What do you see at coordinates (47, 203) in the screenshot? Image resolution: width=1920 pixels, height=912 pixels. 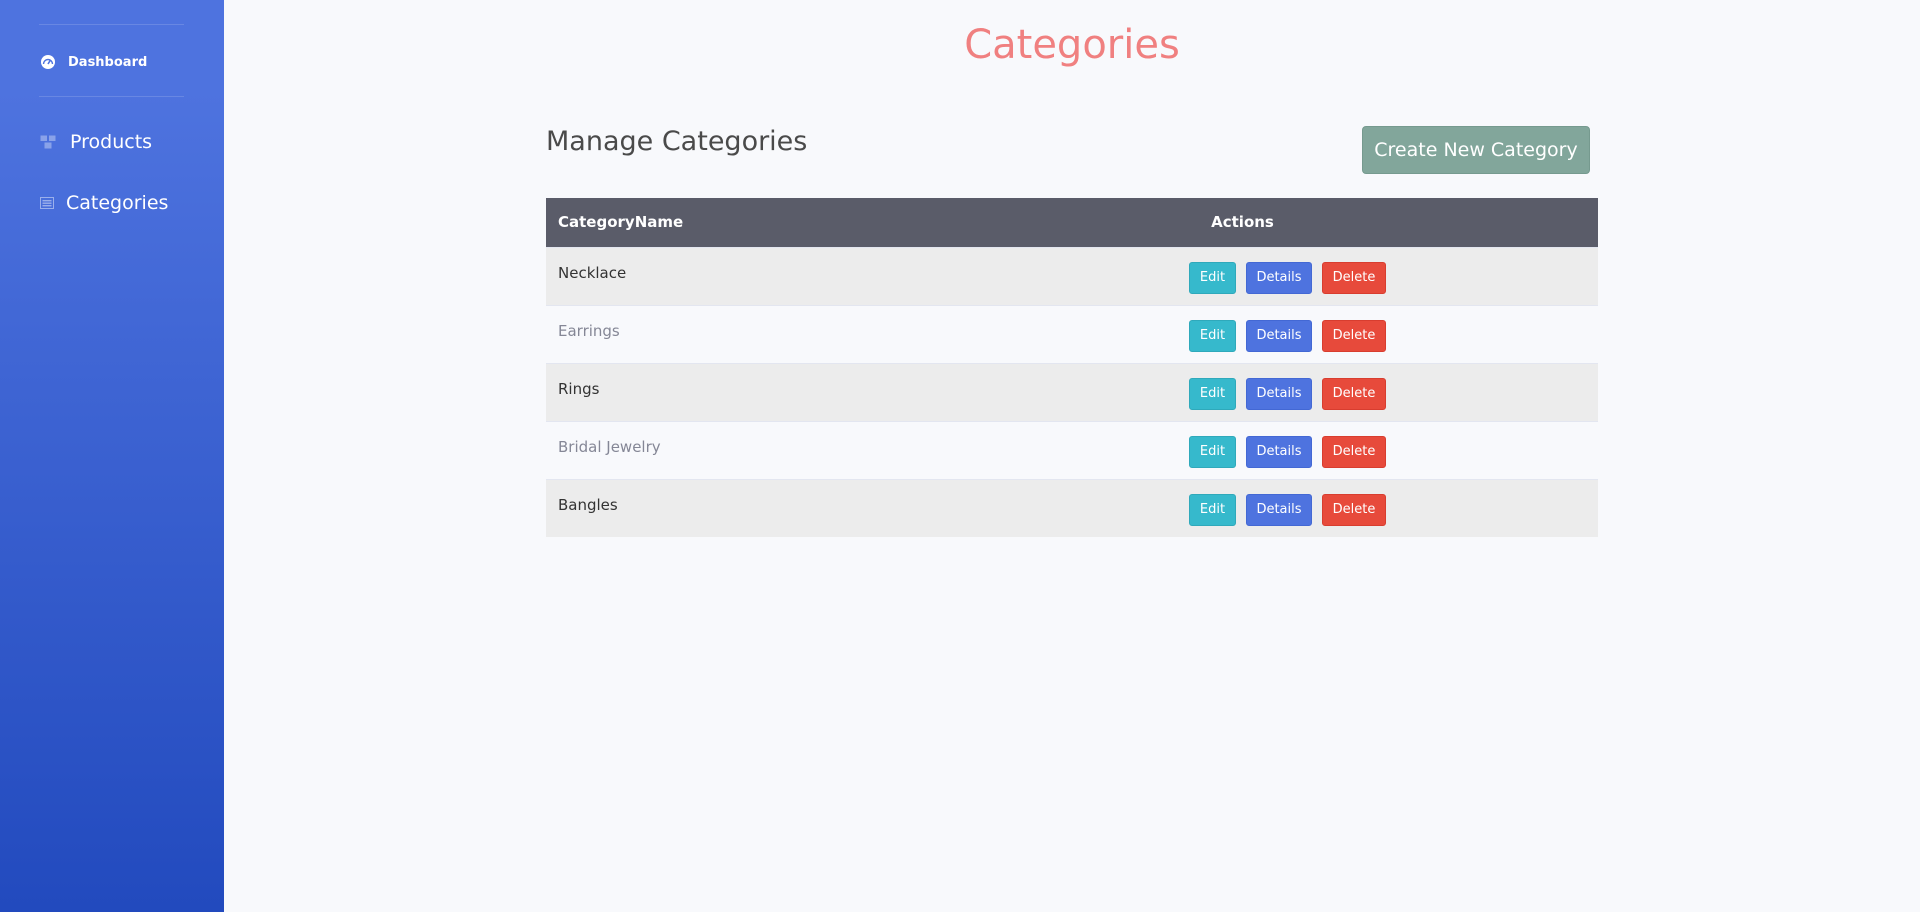 I see `list-icon` at bounding box center [47, 203].